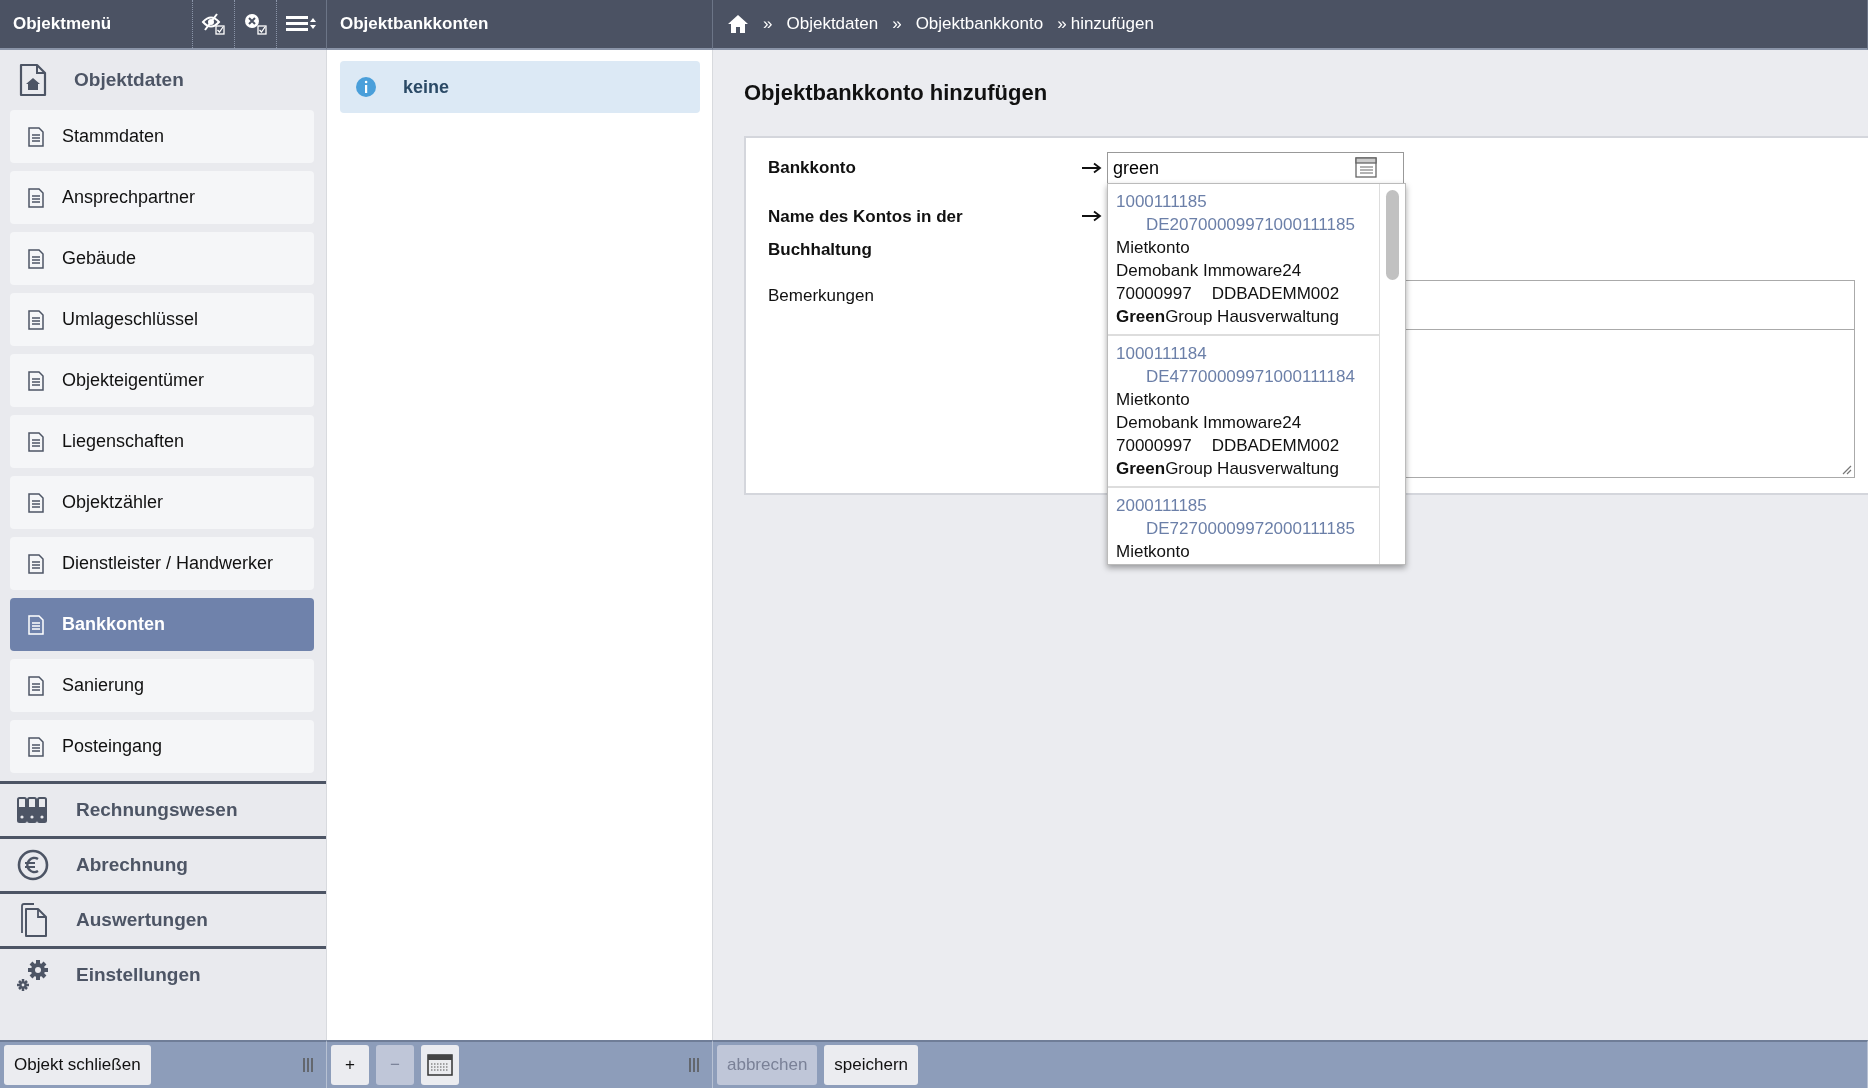 The width and height of the screenshot is (1868, 1088). Describe the element at coordinates (301, 24) in the screenshot. I see `sort-list-icon` at that location.